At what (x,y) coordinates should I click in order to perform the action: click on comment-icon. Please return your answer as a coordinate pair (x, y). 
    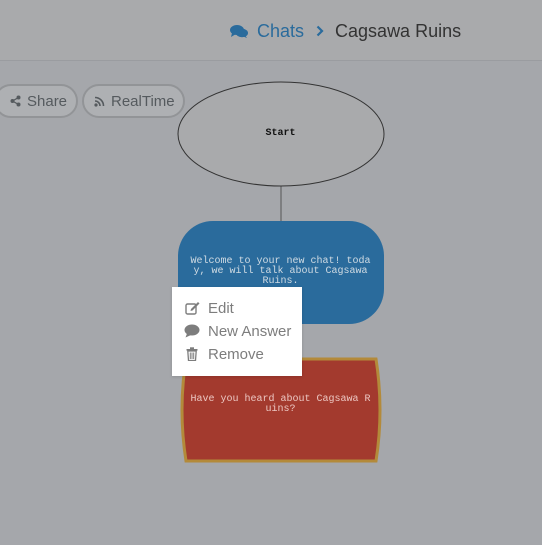
    Looking at the image, I should click on (192, 331).